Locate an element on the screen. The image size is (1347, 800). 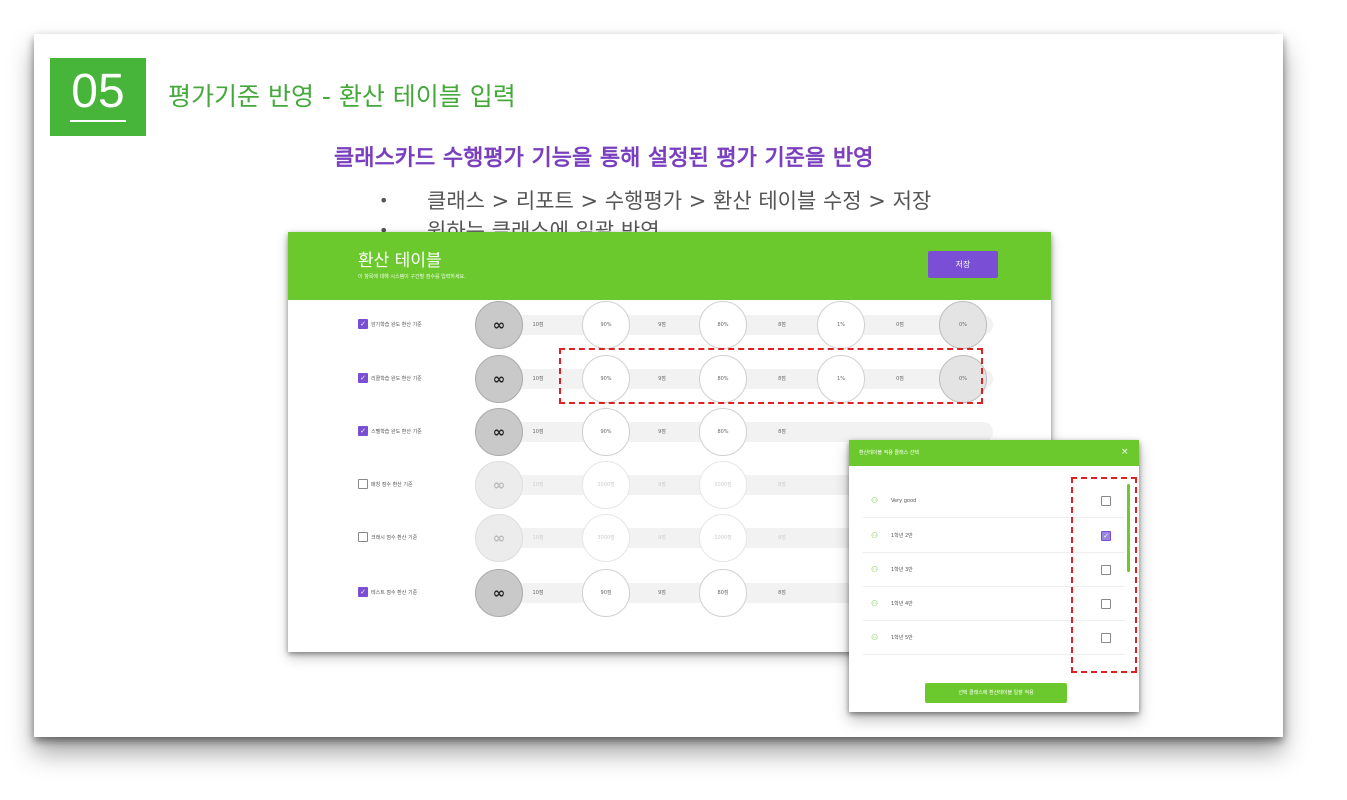
row-label: ✓ 리콜학습 완도 환산 기준 is located at coordinates (390, 378).